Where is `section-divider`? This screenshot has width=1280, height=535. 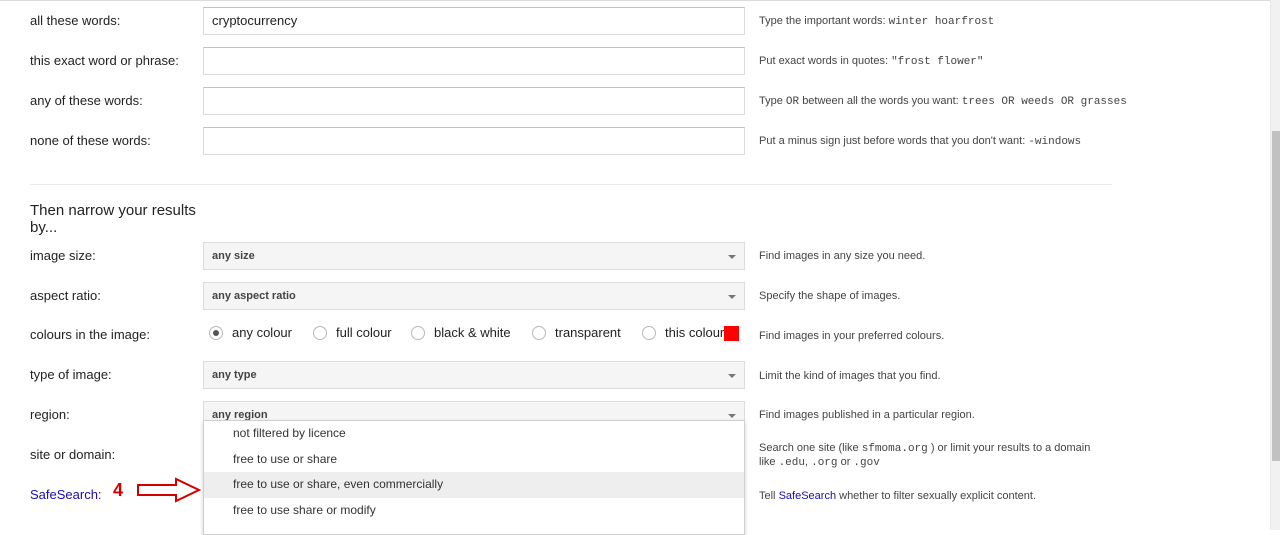 section-divider is located at coordinates (571, 184).